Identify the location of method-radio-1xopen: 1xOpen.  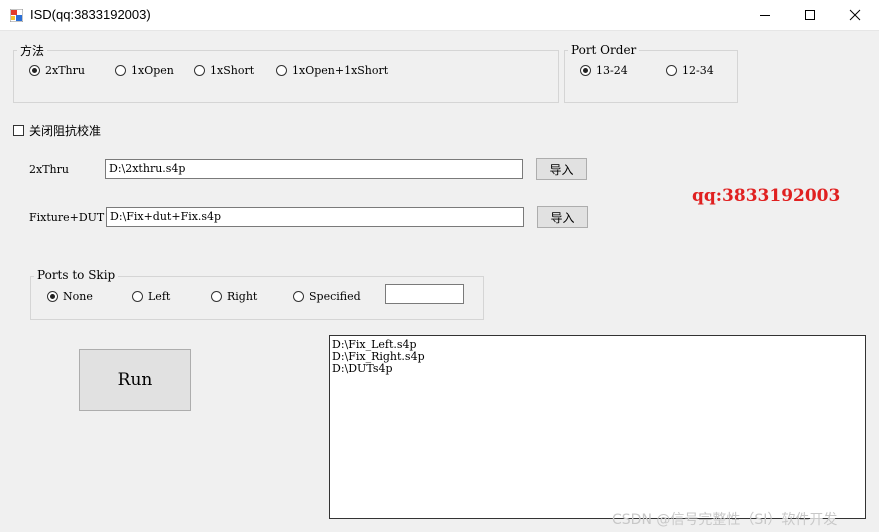
(144, 70).